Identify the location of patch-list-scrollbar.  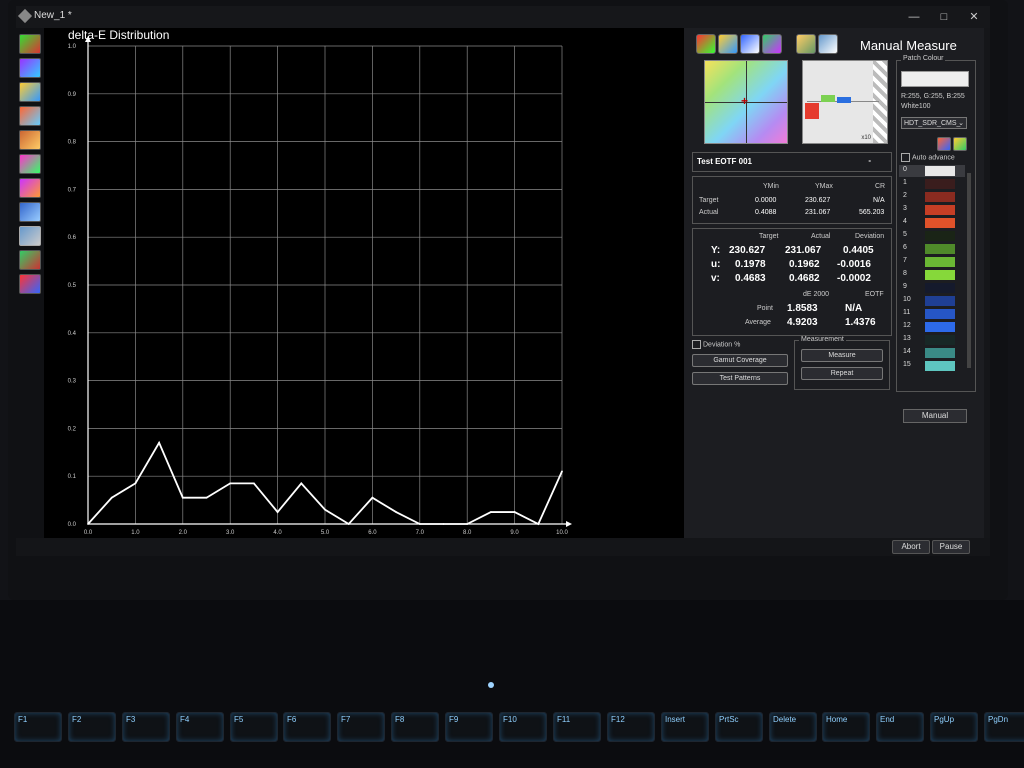
(969, 270).